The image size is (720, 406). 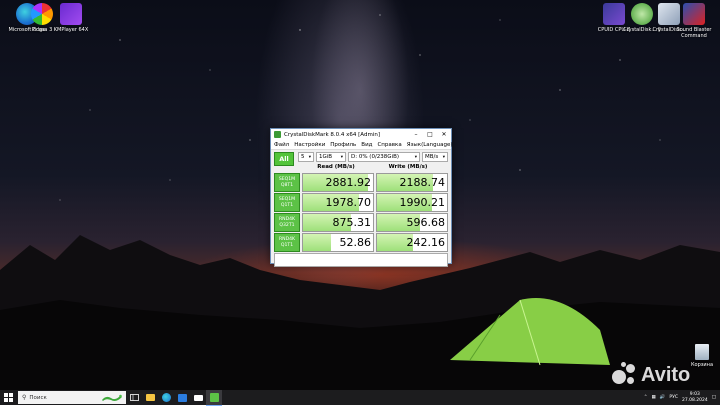 I want to click on clock-date: 27.08.2024, so click(x=694, y=400).